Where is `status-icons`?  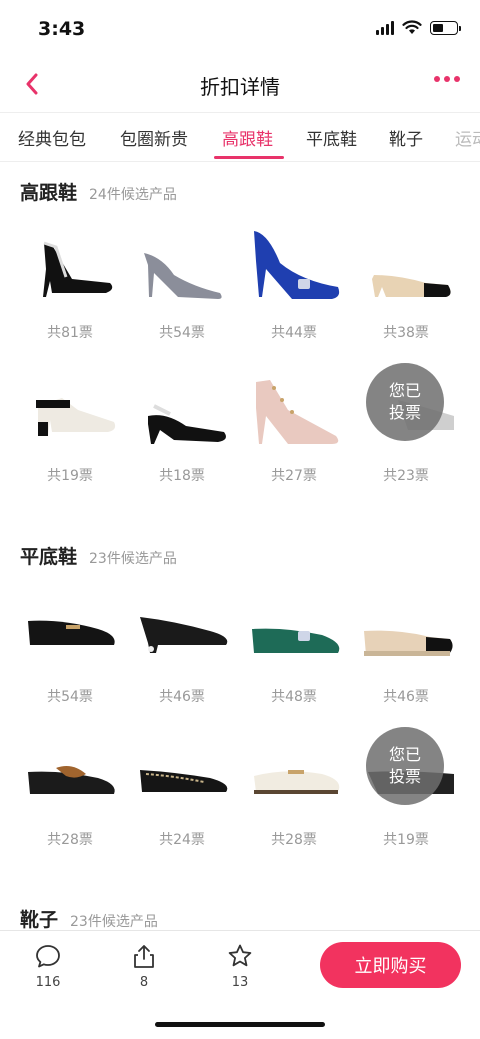
status-icons is located at coordinates (418, 27).